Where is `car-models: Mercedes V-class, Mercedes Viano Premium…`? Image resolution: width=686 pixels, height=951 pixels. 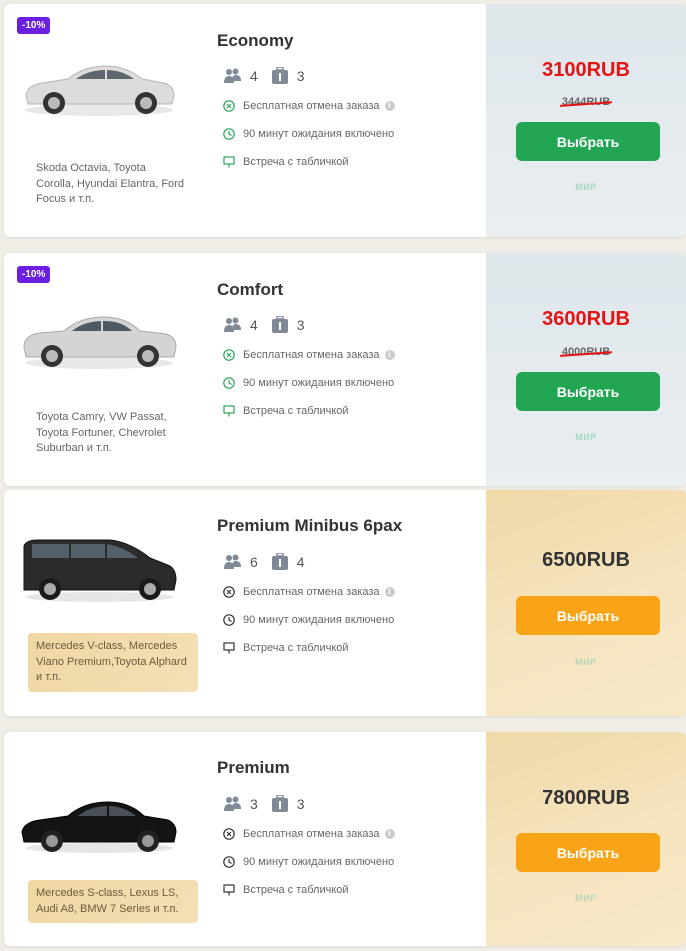
car-models: Mercedes V-class, Mercedes Viano Premium… is located at coordinates (113, 662).